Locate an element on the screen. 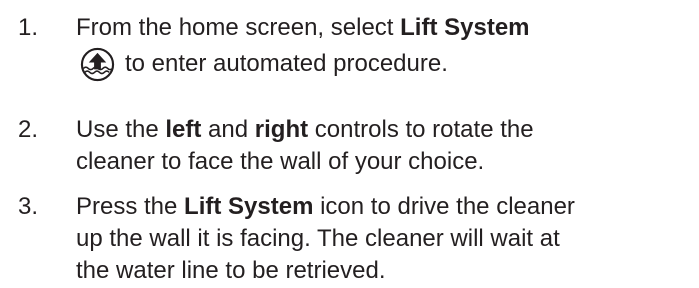 This screenshot has width=699, height=288. step-line: to enter automated procedure. is located at coordinates (386, 64).